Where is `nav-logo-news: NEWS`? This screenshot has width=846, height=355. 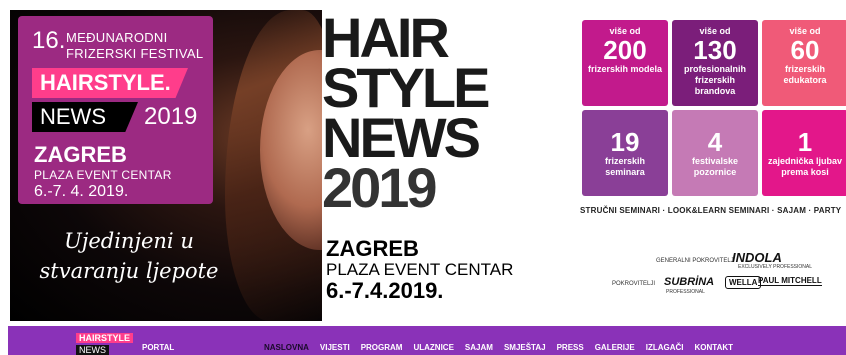
nav-logo-news: NEWS is located at coordinates (92, 350).